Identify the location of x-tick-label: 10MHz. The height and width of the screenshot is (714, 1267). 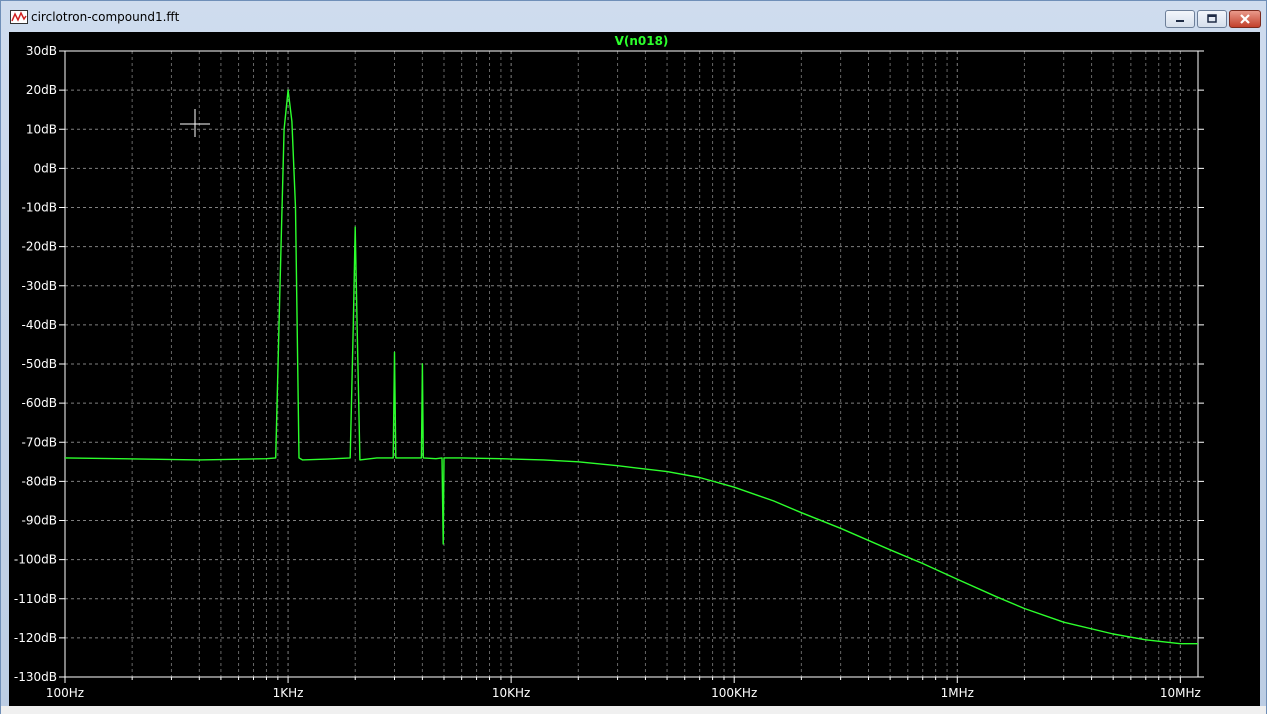
(1180, 693).